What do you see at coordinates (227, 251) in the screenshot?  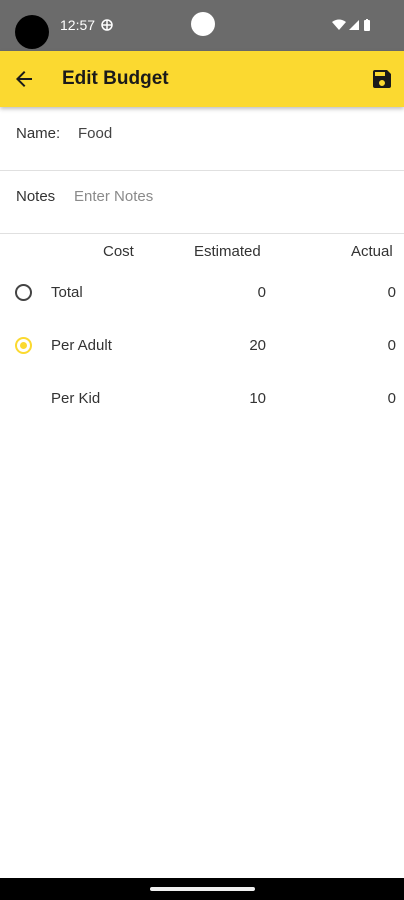 I see `estimated-header: Estimated` at bounding box center [227, 251].